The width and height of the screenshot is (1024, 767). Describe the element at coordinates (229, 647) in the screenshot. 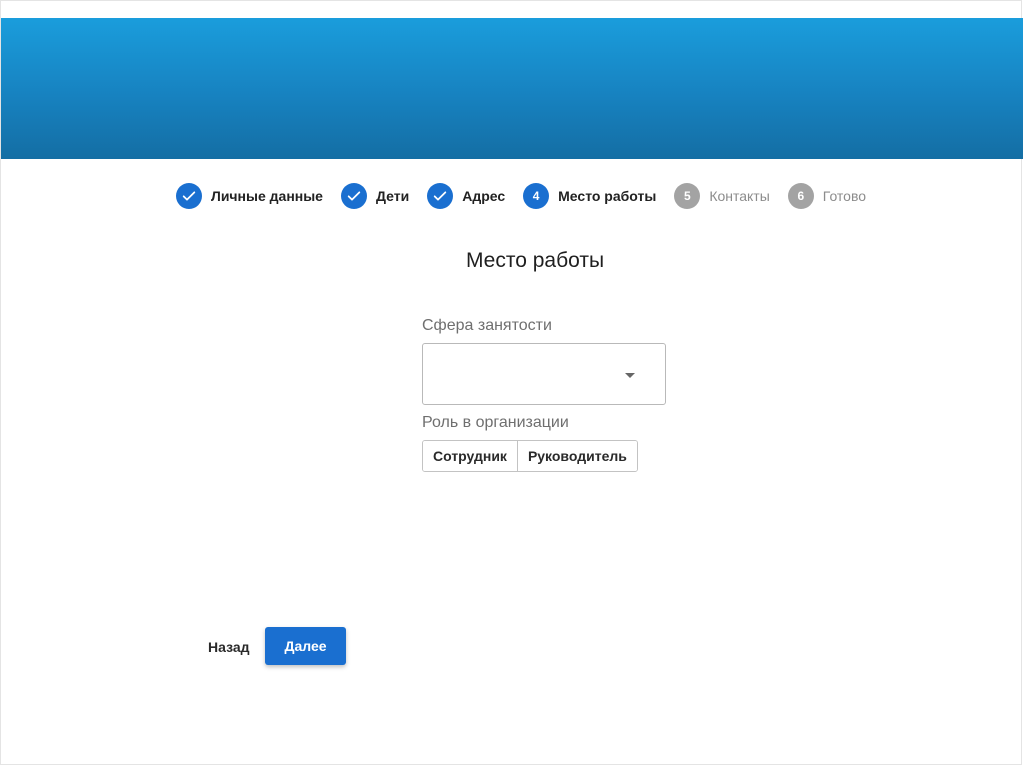

I see `back-button: Назад` at that location.